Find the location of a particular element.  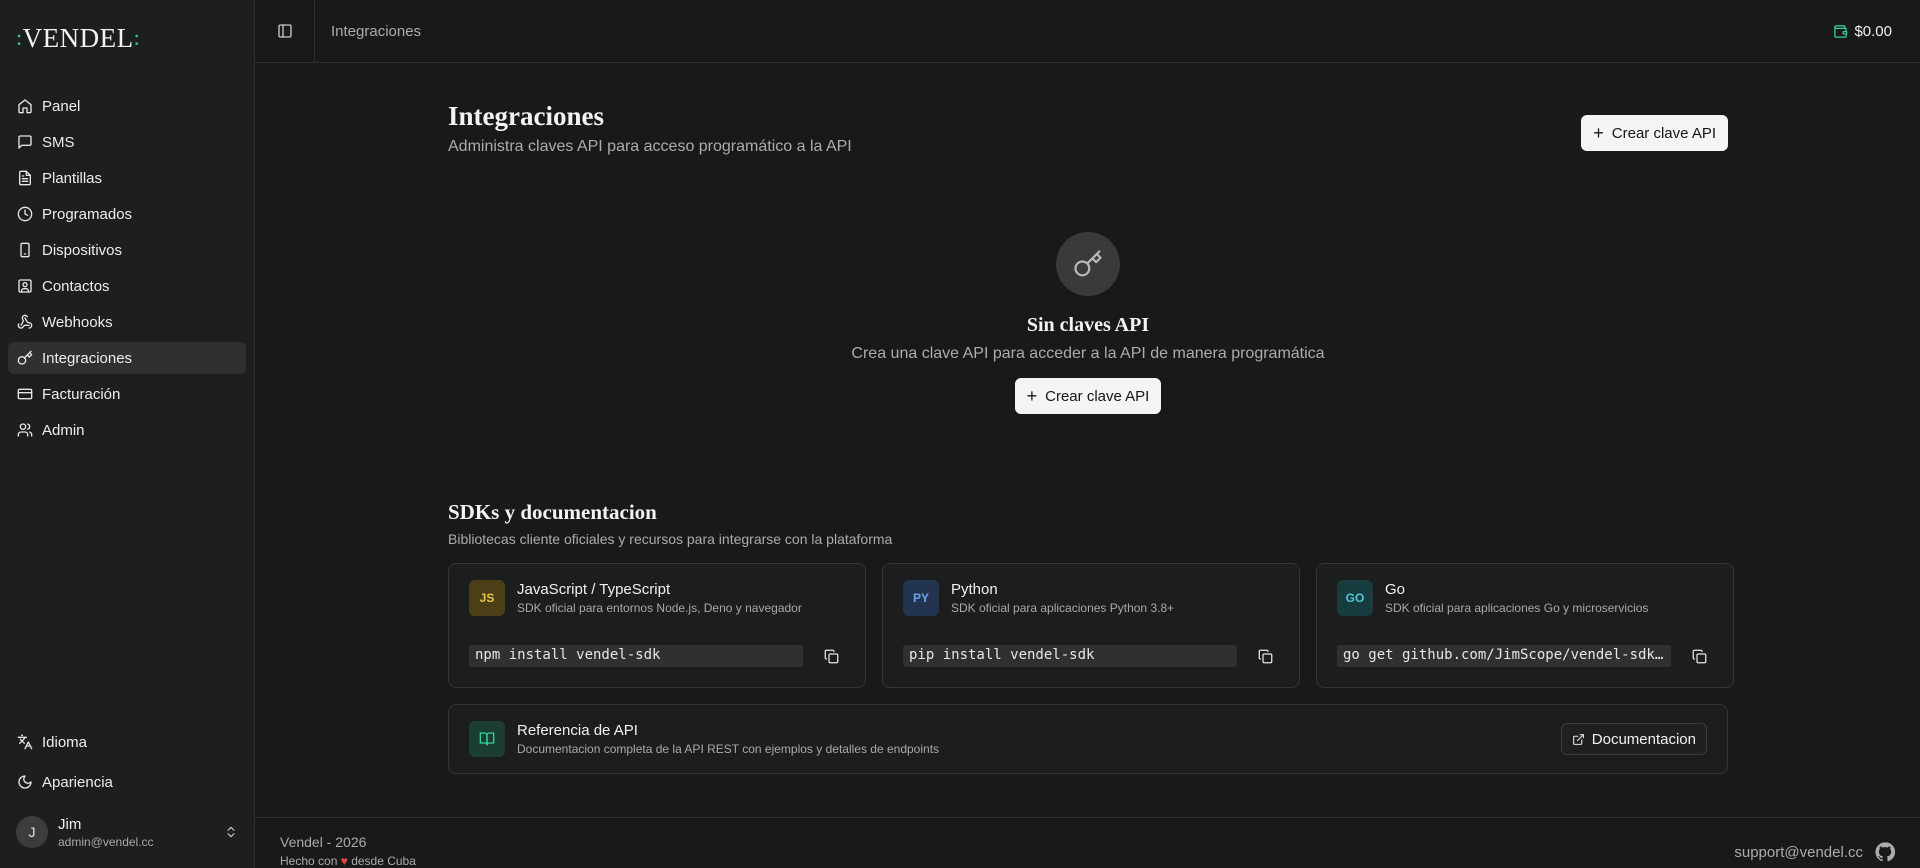

support-email-link: support@vendel.cc is located at coordinates (1798, 852).